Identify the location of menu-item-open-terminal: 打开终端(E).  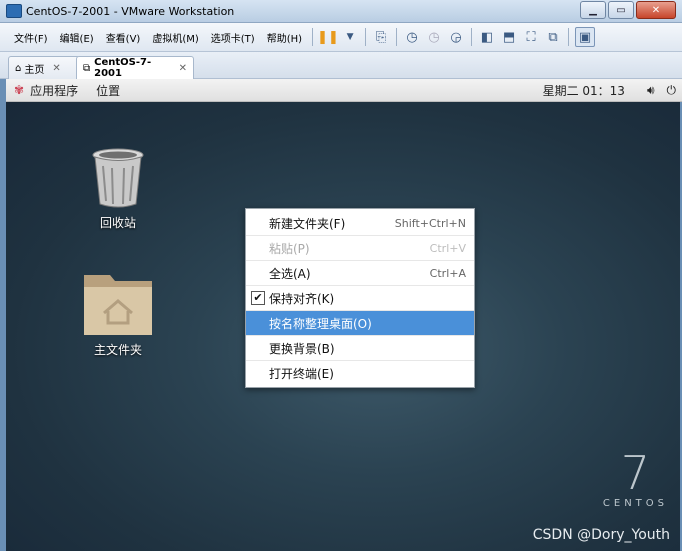
(360, 373).